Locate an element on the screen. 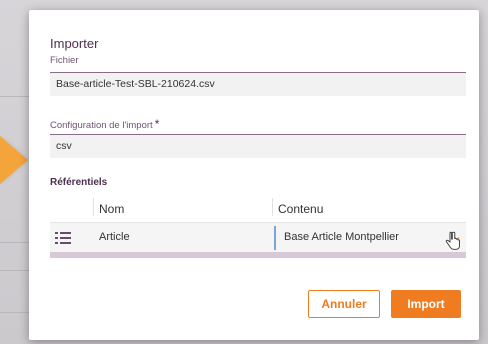 The width and height of the screenshot is (488, 344). referentials-label: Référentiels is located at coordinates (79, 182).